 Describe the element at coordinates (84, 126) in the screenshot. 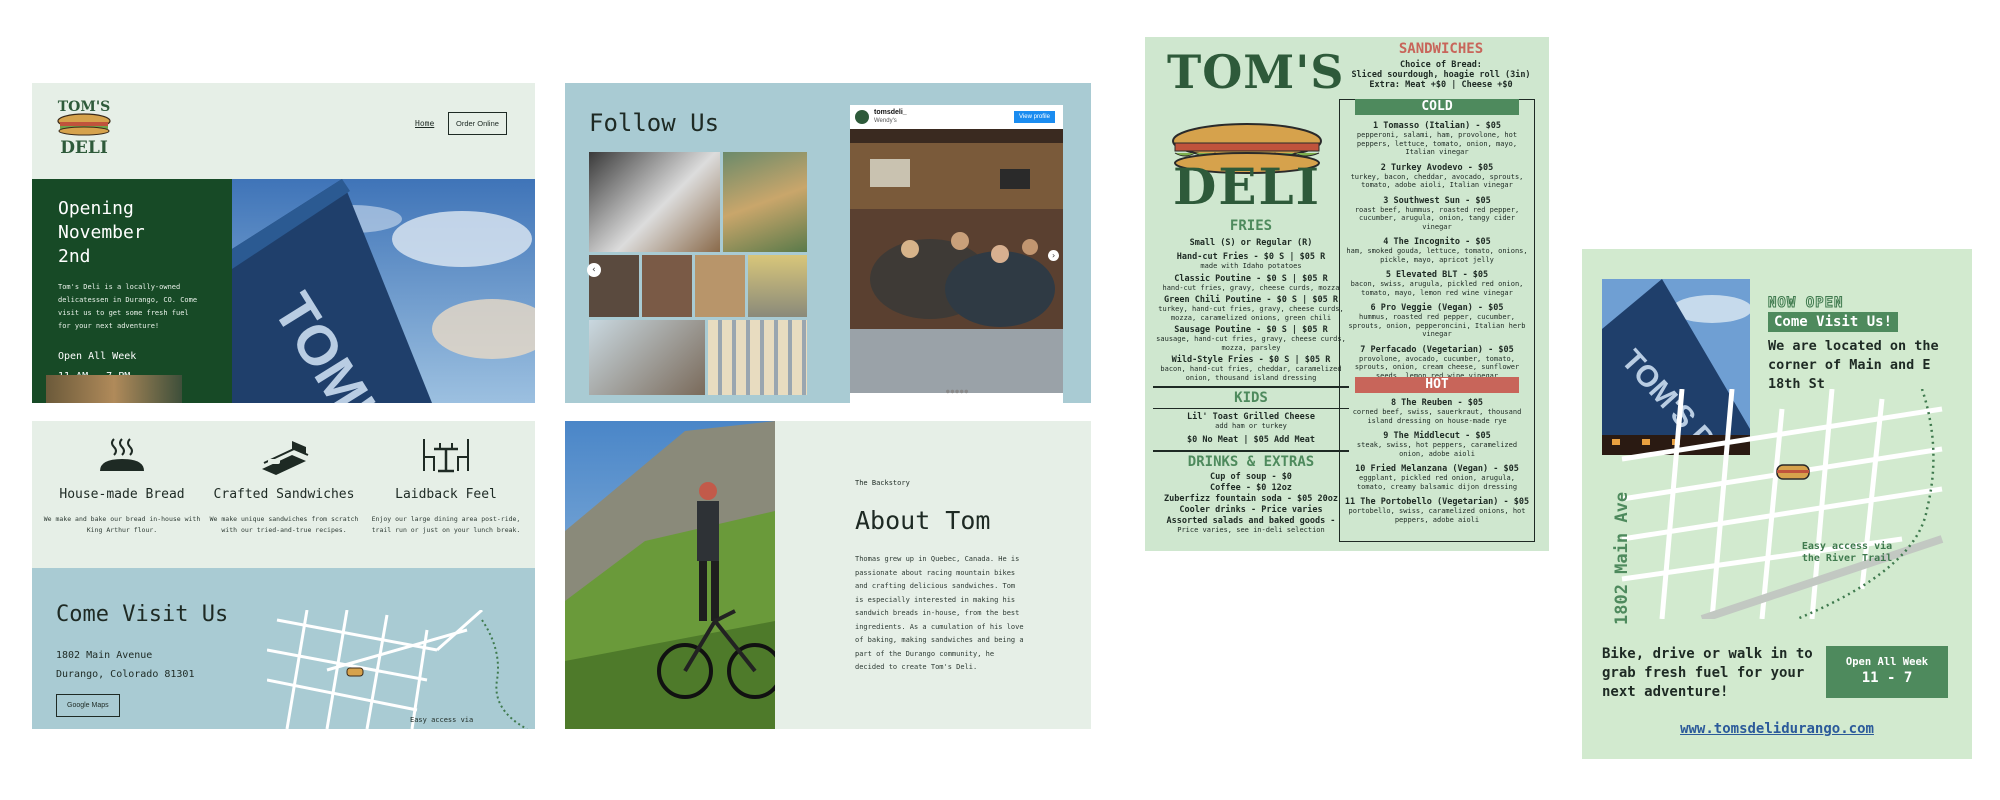

I see `site-logo: TOM'S DELI` at that location.